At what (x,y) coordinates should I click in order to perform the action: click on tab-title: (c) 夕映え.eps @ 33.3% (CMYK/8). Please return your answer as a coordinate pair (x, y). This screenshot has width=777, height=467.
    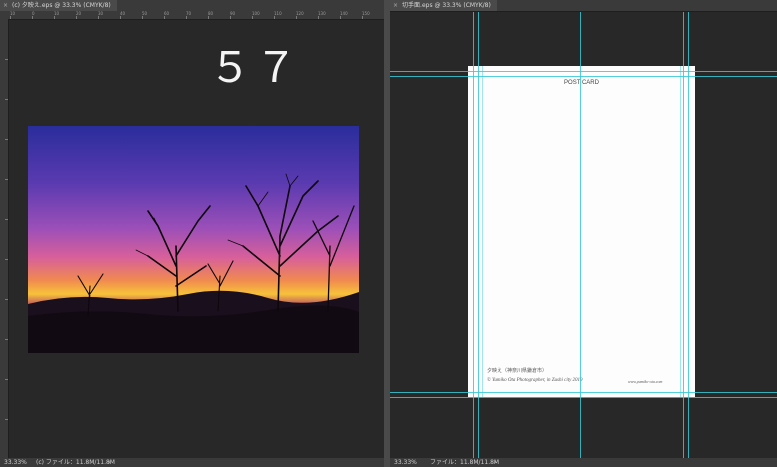
    Looking at the image, I should click on (61, 5).